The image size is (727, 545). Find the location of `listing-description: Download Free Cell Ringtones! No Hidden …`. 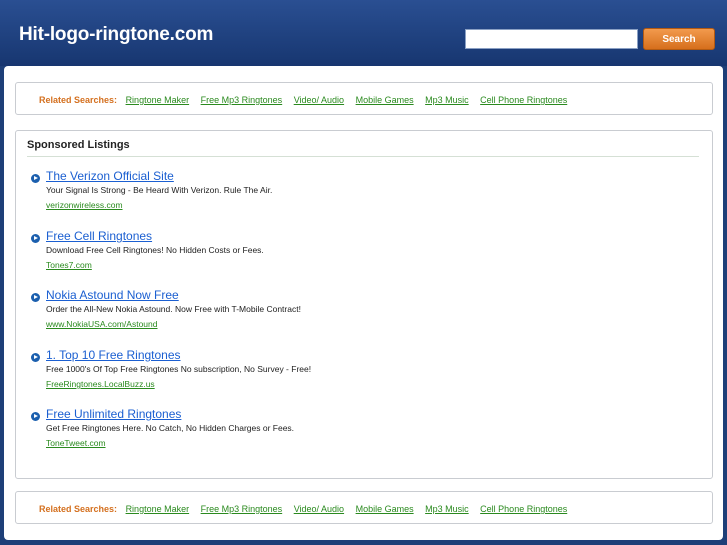

listing-description: Download Free Cell Ringtones! No Hidden … is located at coordinates (155, 250).